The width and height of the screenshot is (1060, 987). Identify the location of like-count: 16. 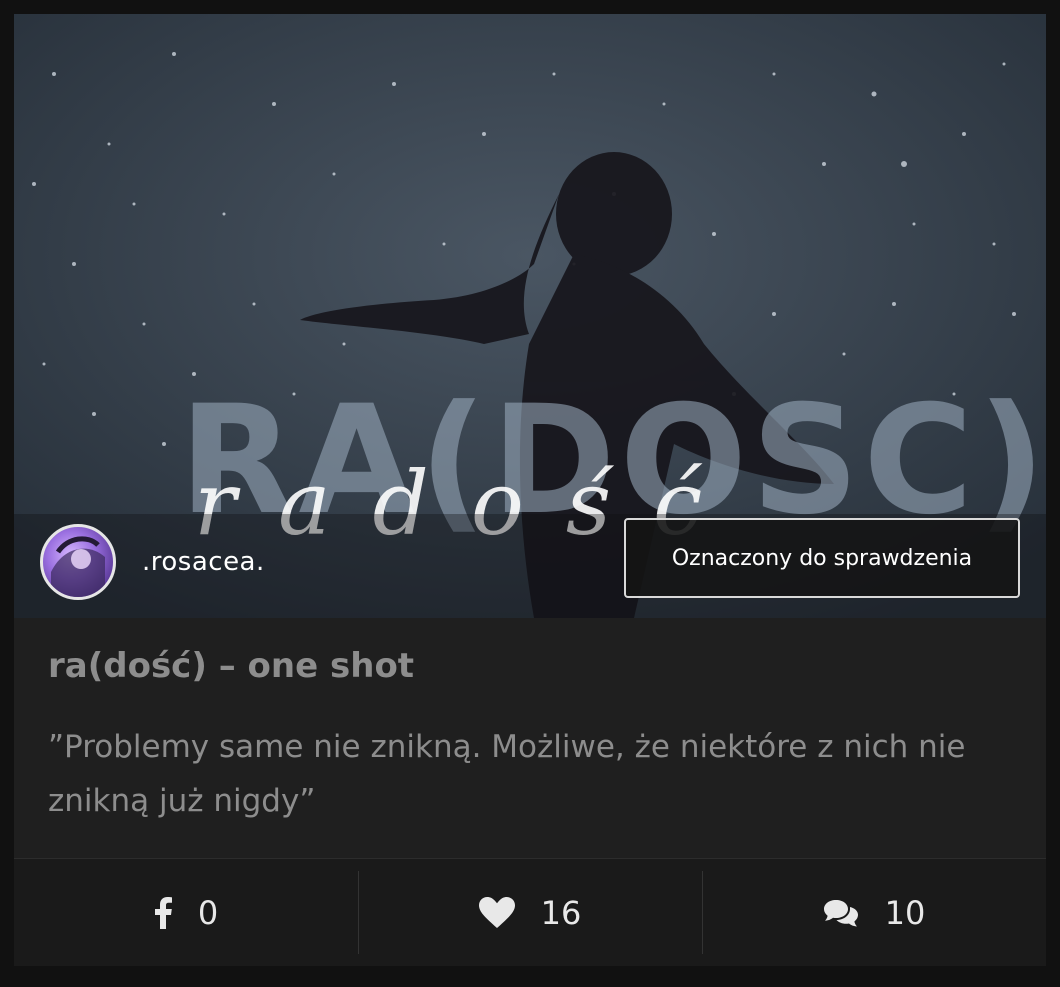
(561, 912).